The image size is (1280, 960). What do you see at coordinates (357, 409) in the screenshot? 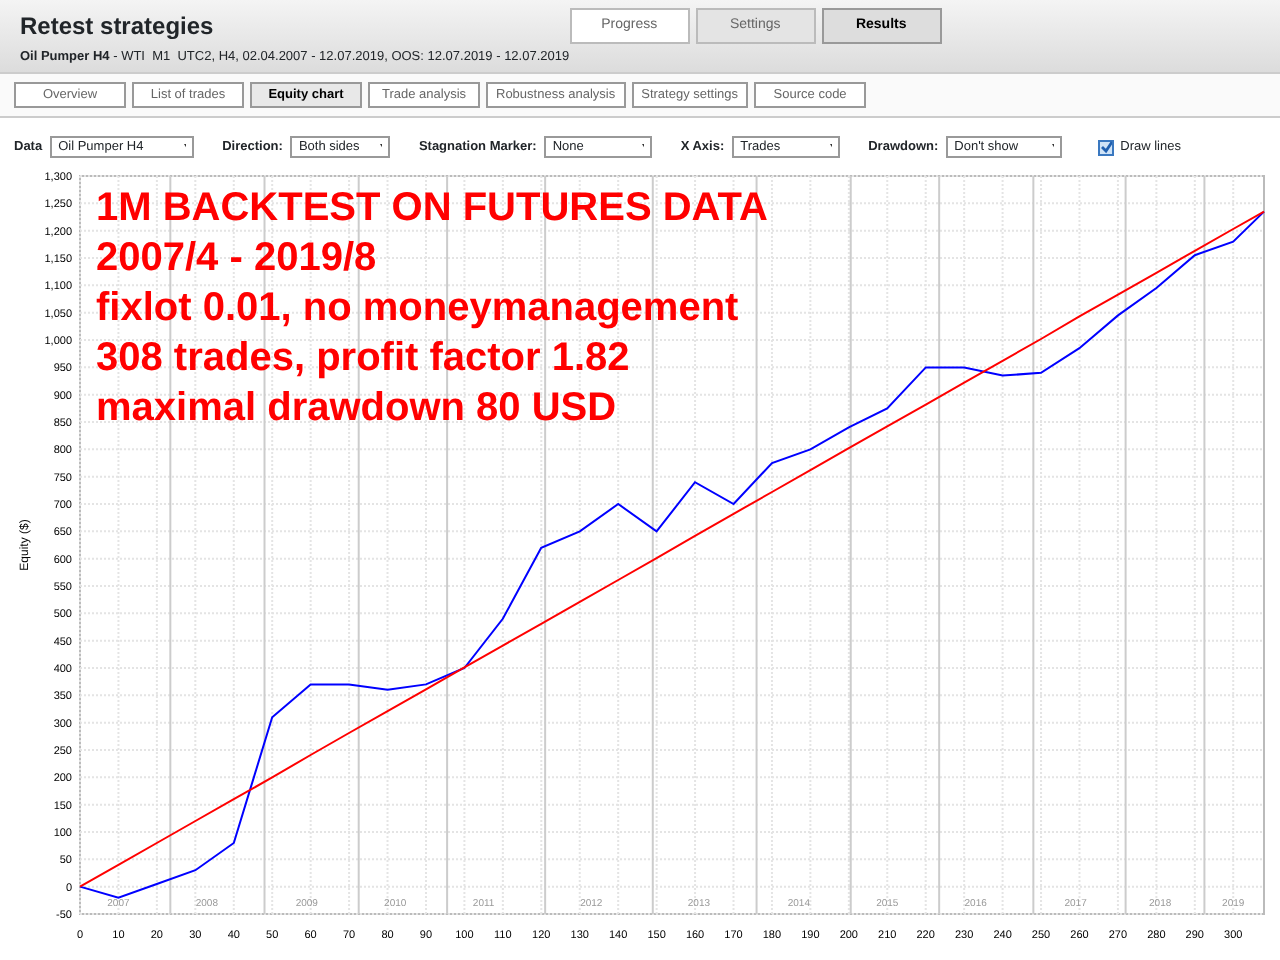
I see `overlay-text: maximal drawdown 80 USD` at bounding box center [357, 409].